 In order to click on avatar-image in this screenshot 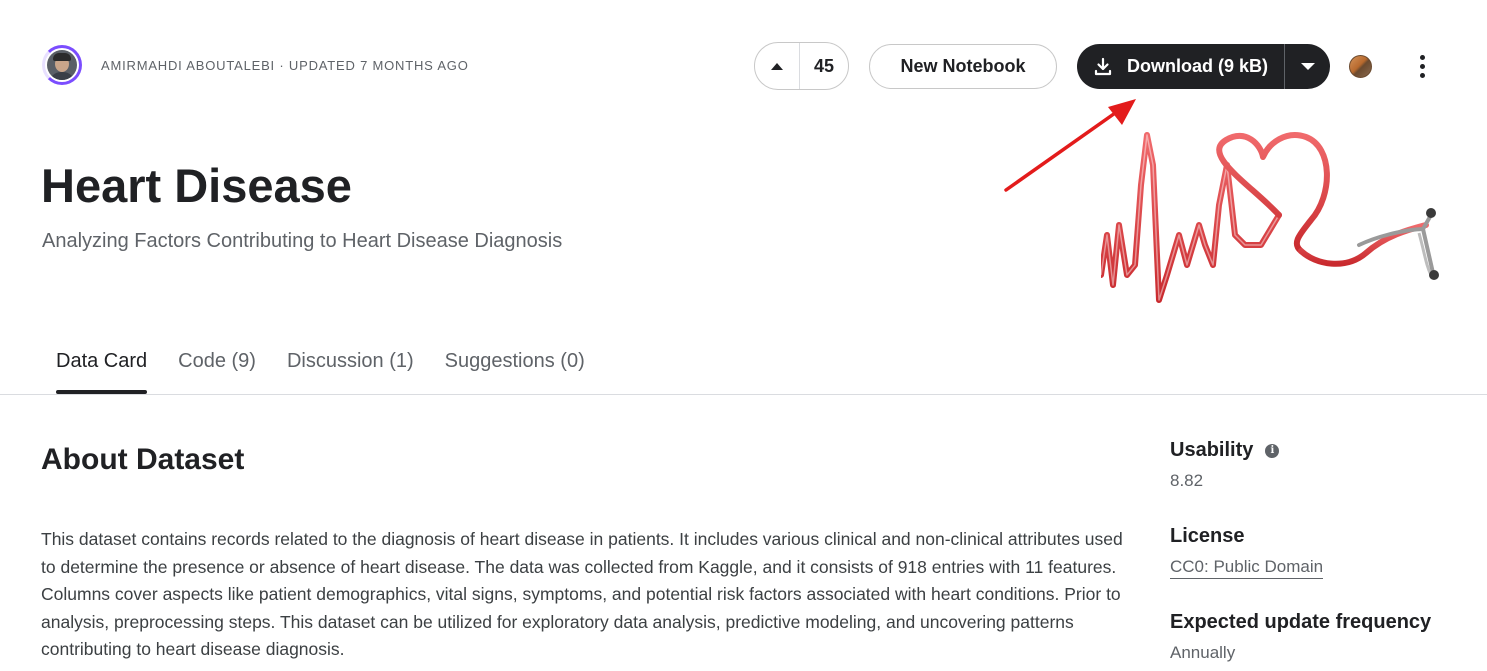, I will do `click(62, 65)`.